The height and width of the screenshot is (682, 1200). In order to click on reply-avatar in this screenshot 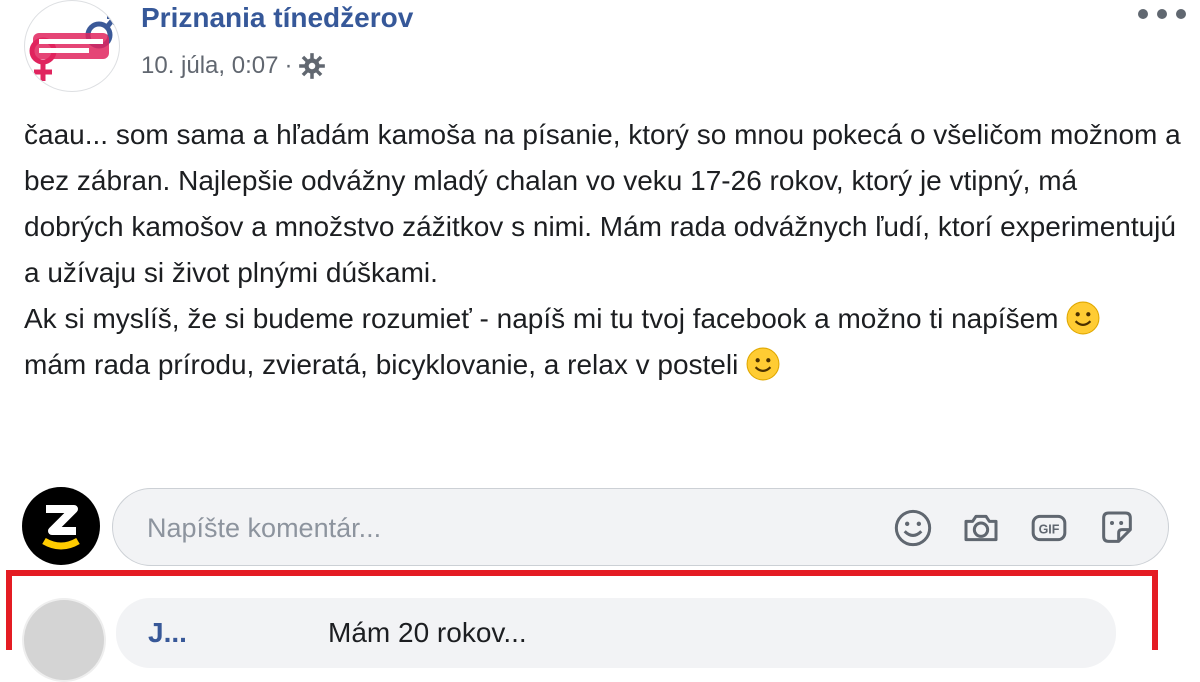, I will do `click(64, 640)`.